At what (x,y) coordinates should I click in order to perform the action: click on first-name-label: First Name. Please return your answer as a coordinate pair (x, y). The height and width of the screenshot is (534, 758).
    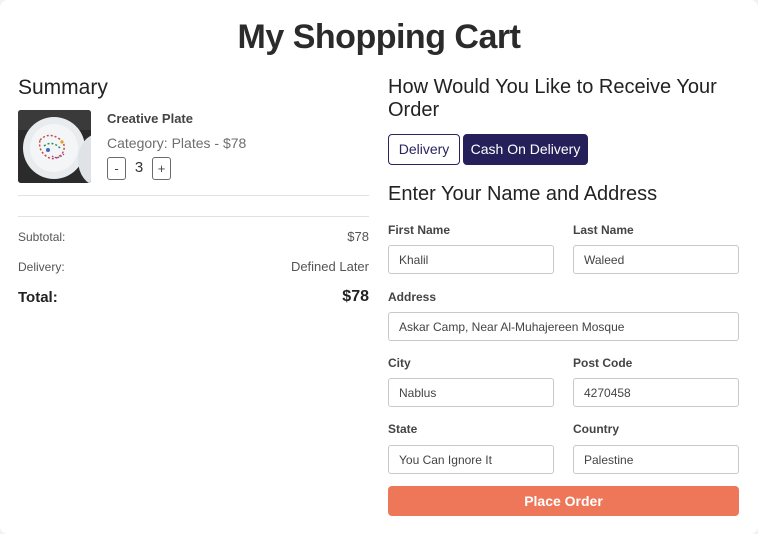
    Looking at the image, I should click on (419, 230).